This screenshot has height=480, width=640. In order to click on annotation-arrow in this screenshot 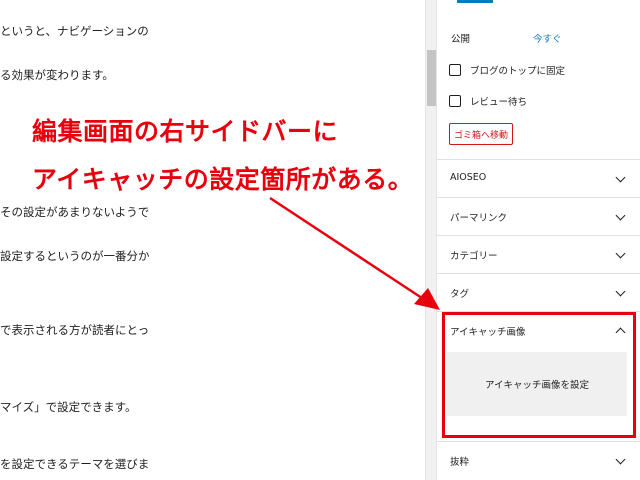, I will do `click(354, 253)`.